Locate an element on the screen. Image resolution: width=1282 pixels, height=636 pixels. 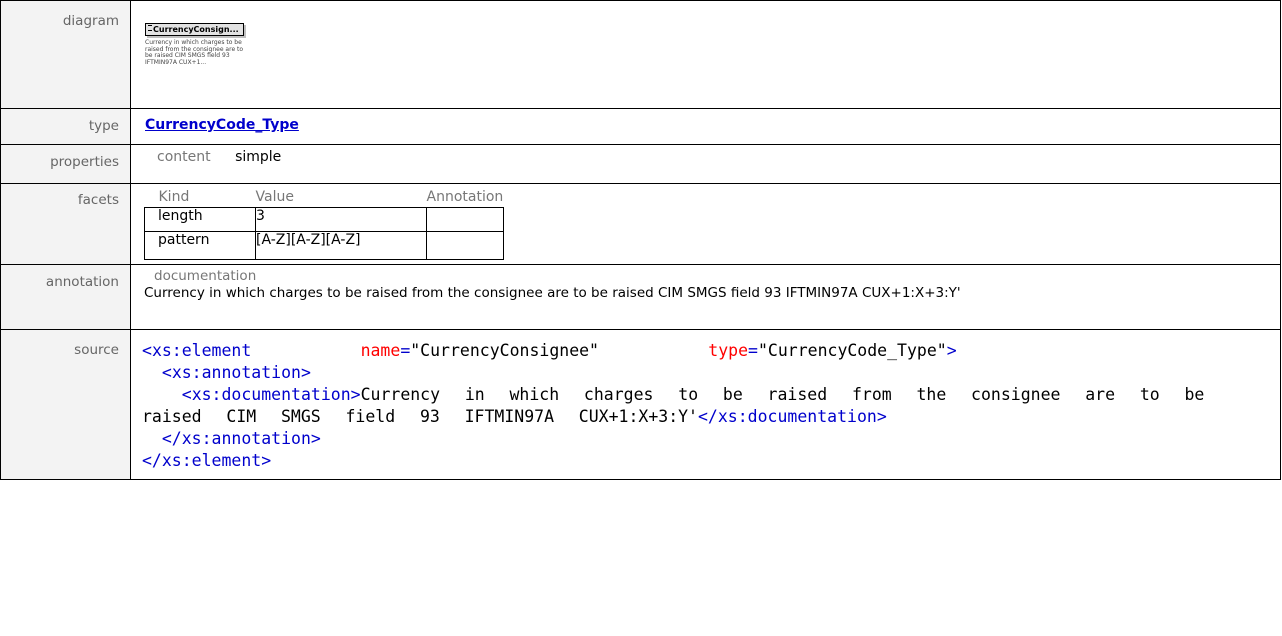
facets-label: facets is located at coordinates (65, 224).